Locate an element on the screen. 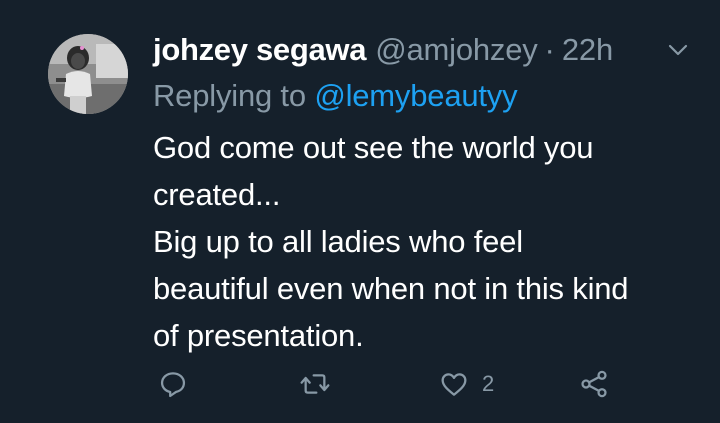 The image size is (720, 423). like-count: 2 is located at coordinates (488, 383).